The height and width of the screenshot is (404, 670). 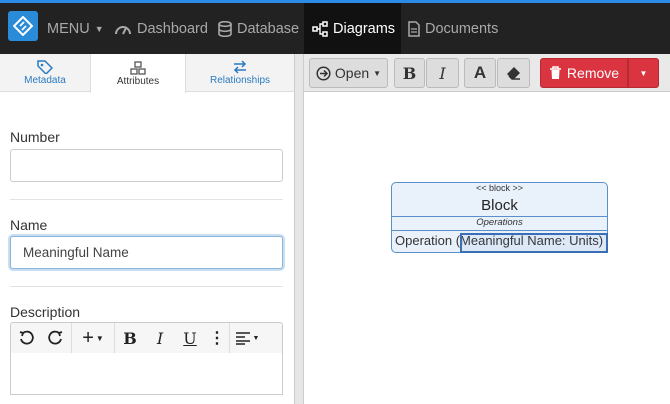 I want to click on tab-attributes: Attributes, so click(x=138, y=73).